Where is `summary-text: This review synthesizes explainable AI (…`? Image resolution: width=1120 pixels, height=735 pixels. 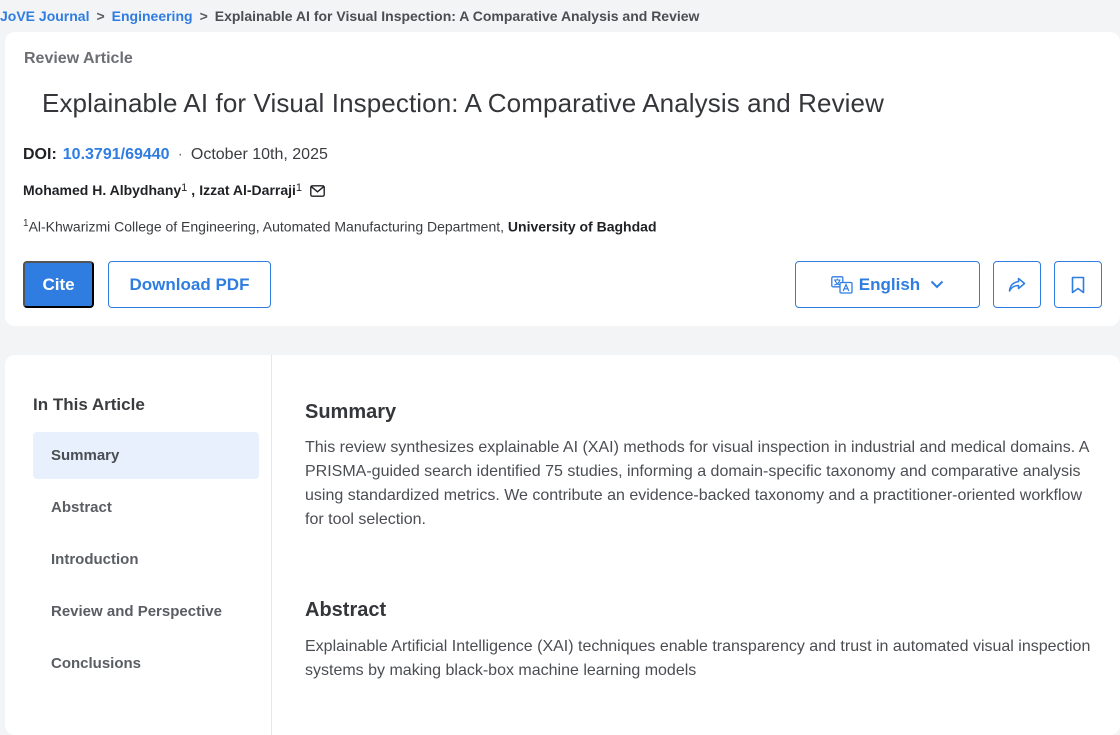 summary-text: This review synthesizes explainable AI (… is located at coordinates (697, 483).